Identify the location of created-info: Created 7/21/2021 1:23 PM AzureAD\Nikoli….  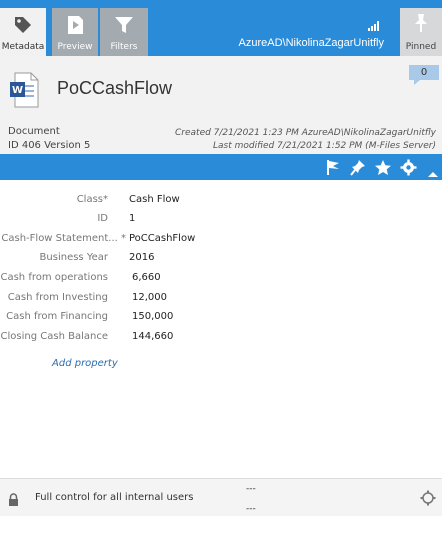
(305, 133).